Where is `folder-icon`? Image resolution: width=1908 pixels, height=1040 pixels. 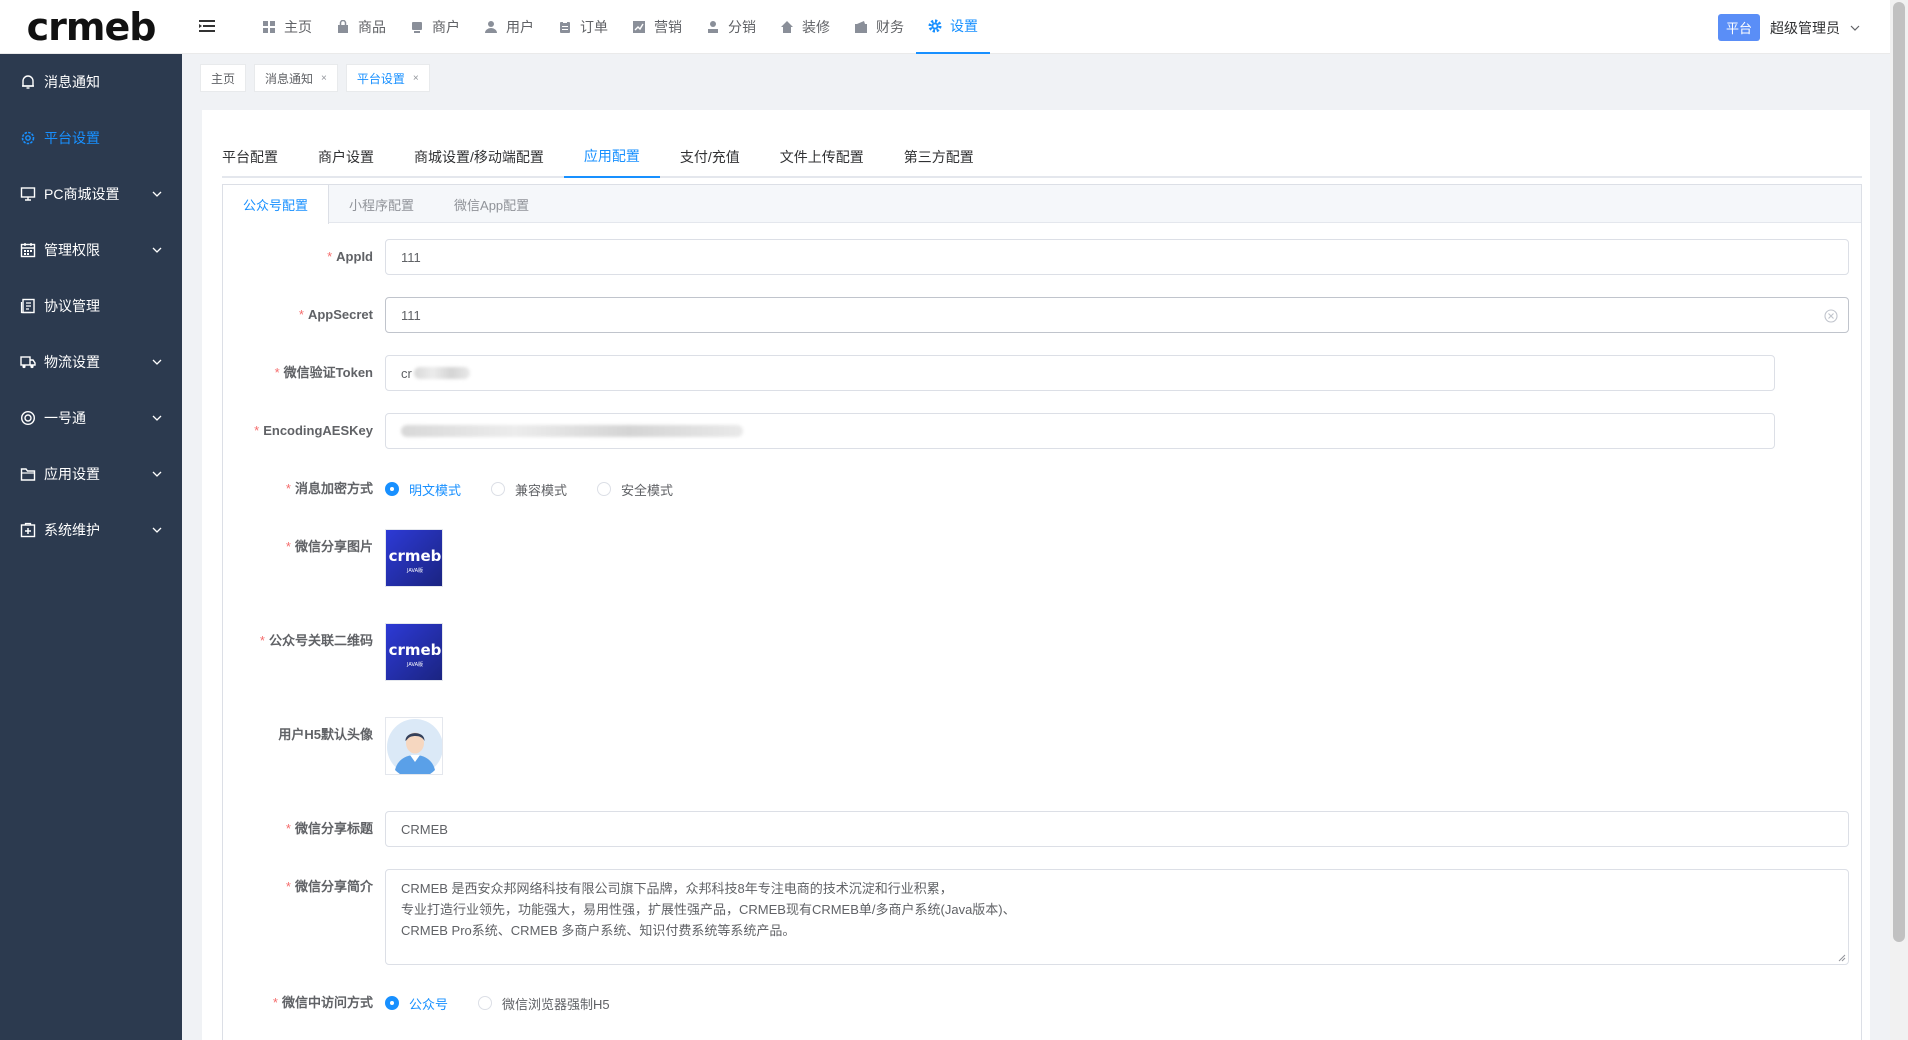 folder-icon is located at coordinates (28, 474).